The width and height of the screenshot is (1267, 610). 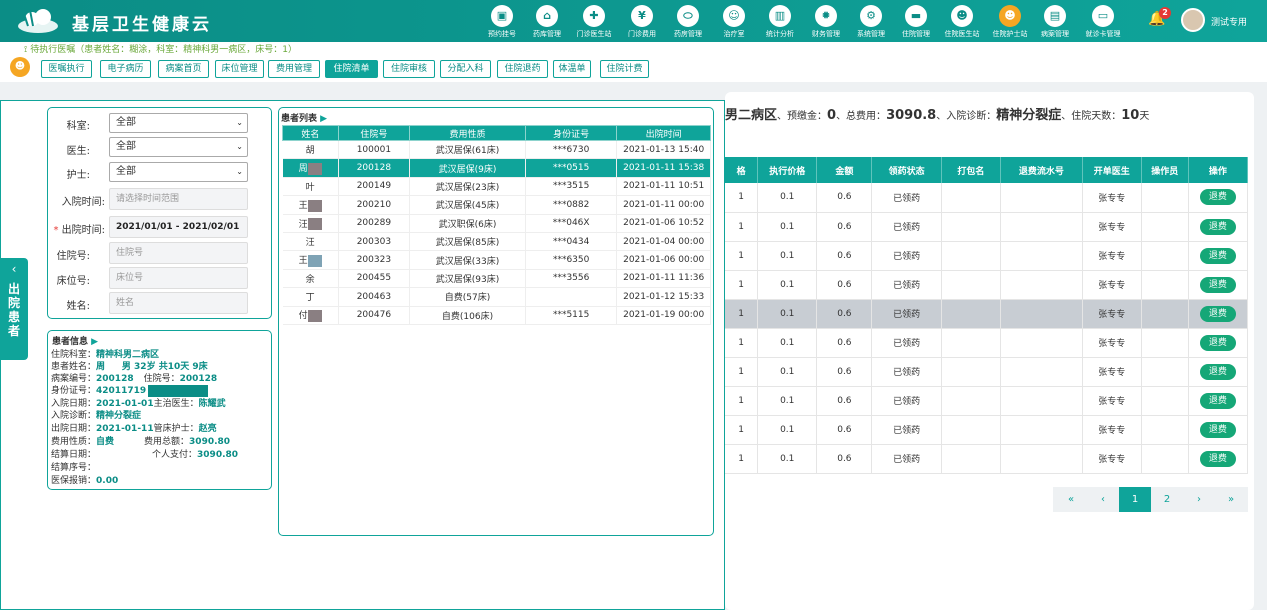 I want to click on order-header: 格, so click(x=742, y=170).